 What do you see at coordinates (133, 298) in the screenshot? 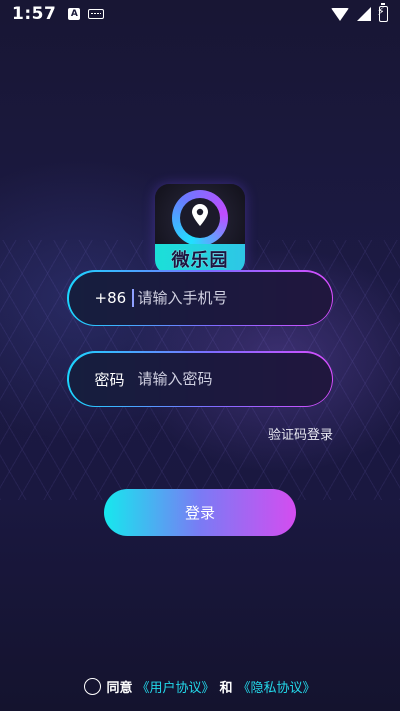
I see `text-caret` at bounding box center [133, 298].